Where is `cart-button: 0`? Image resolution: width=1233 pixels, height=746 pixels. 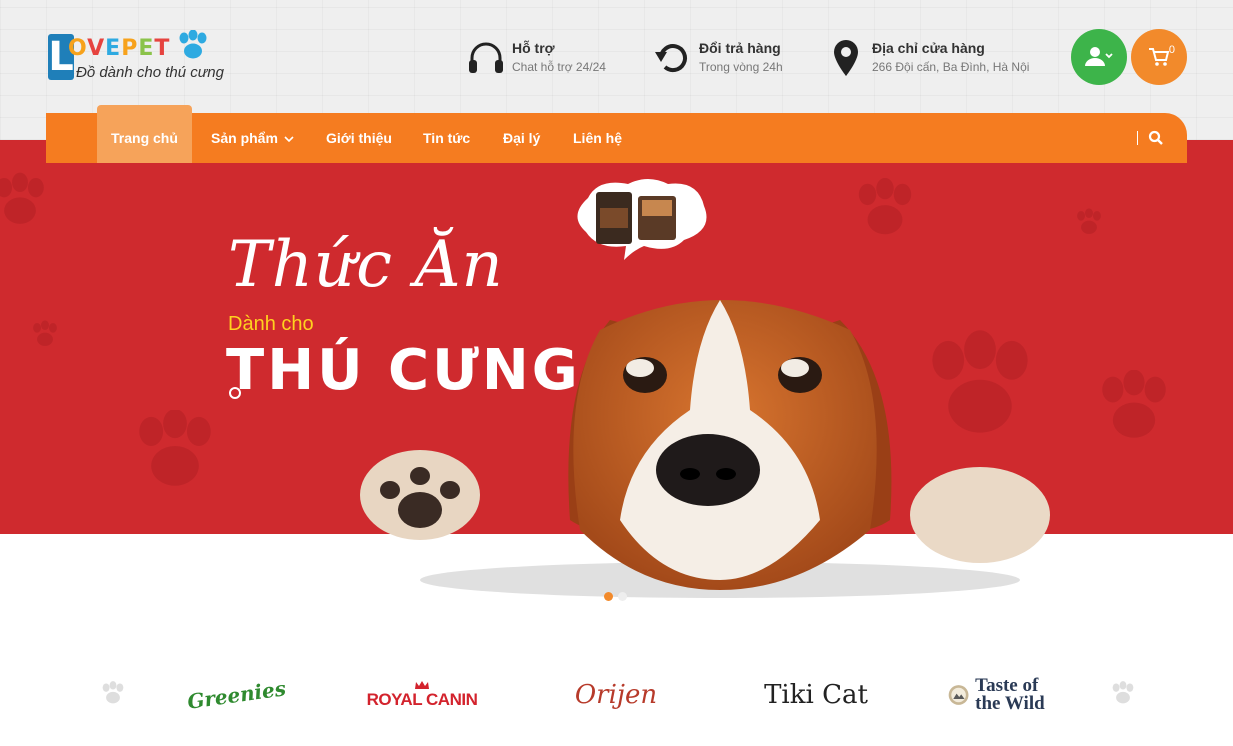 cart-button: 0 is located at coordinates (1159, 57).